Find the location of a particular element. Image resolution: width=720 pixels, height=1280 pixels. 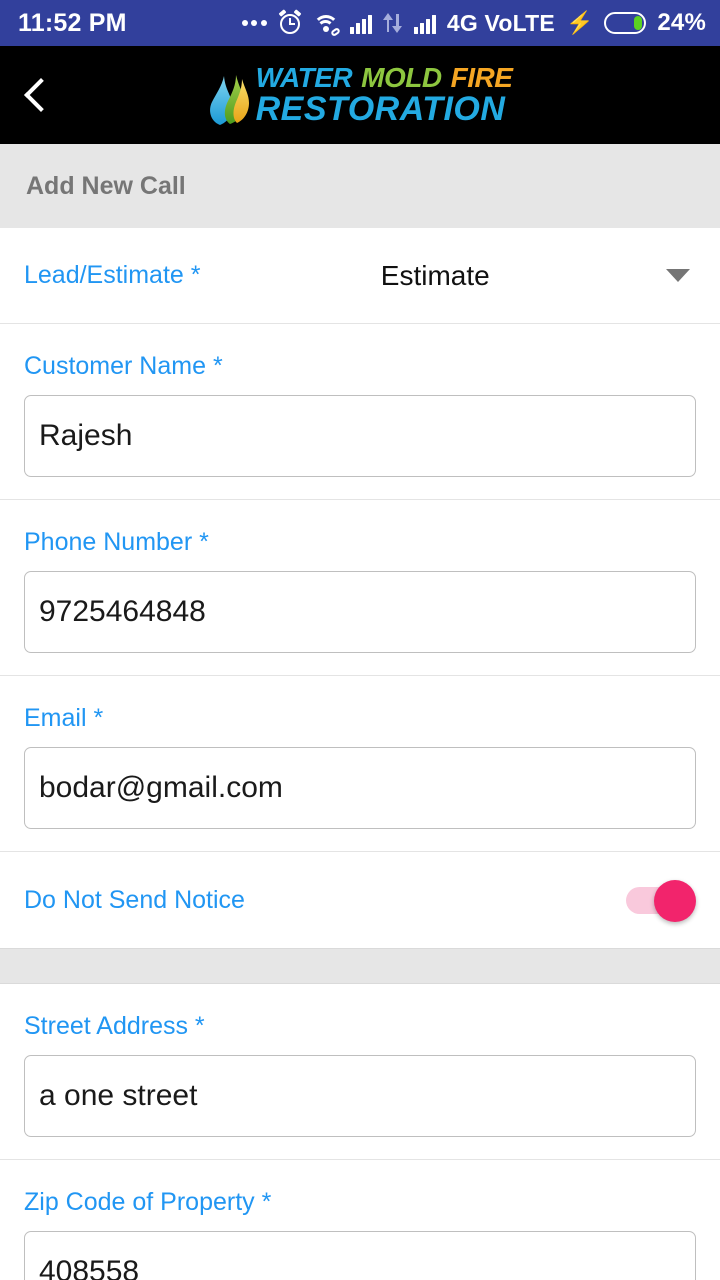

back-chevron-icon is located at coordinates (40, 95).